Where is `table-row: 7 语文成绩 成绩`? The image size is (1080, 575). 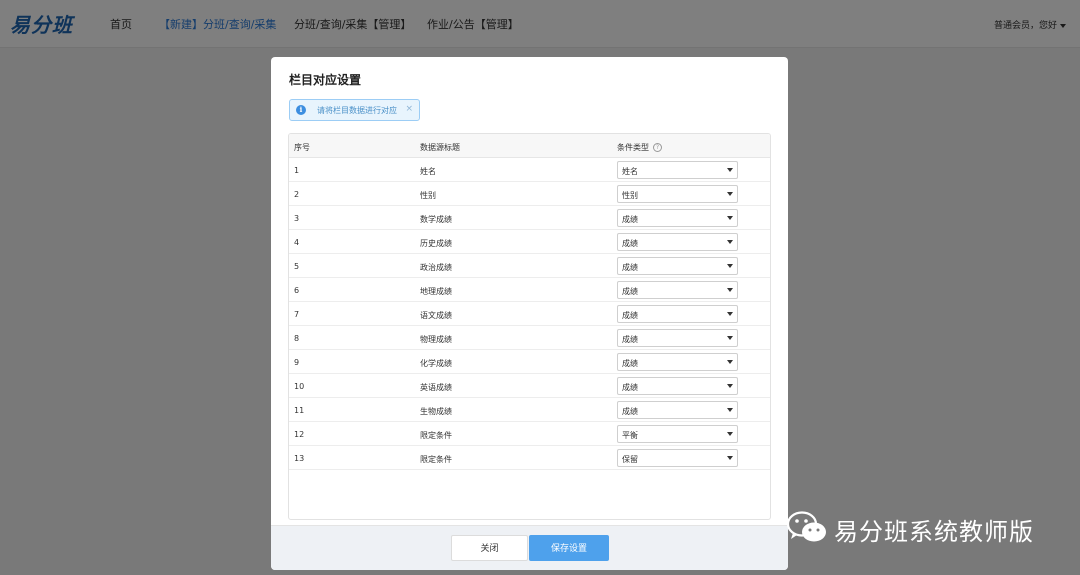
table-row: 7 语文成绩 成绩 is located at coordinates (529, 314).